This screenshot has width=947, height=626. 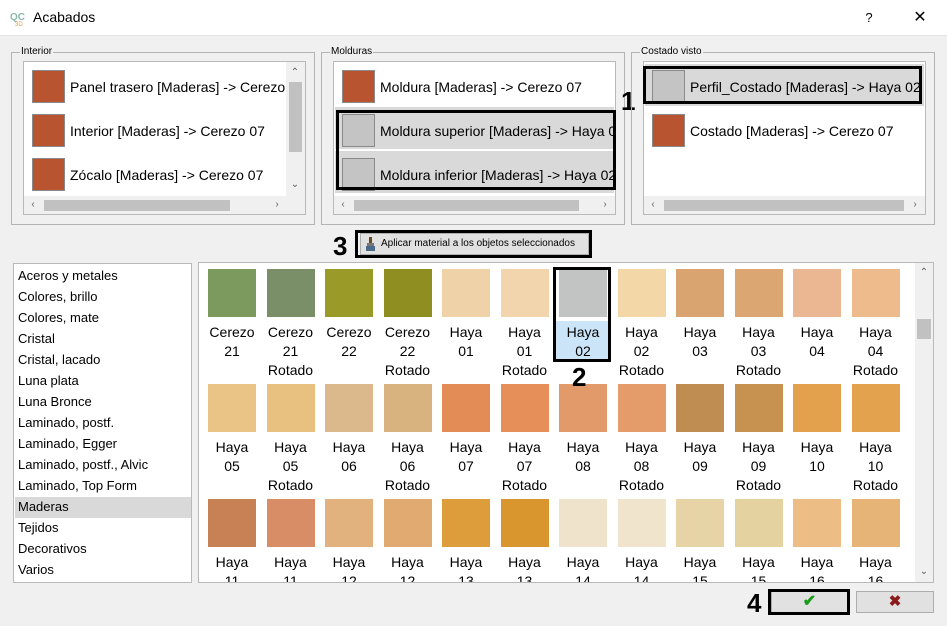 What do you see at coordinates (291, 435) in the screenshot?
I see `material-cell: Haya 05 Rotado` at bounding box center [291, 435].